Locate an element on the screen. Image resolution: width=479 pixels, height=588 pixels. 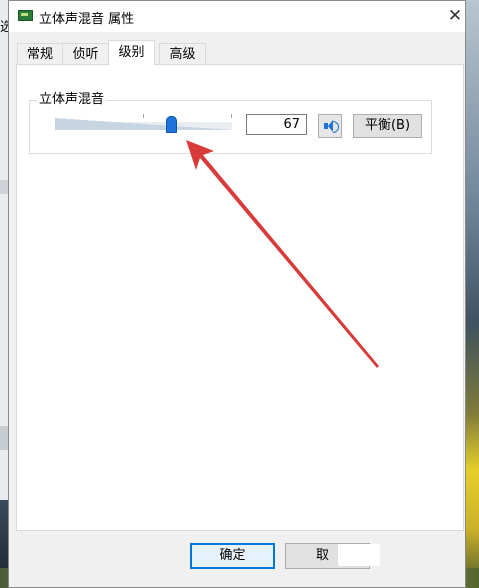
tab-listen: 侦听 is located at coordinates (85, 53).